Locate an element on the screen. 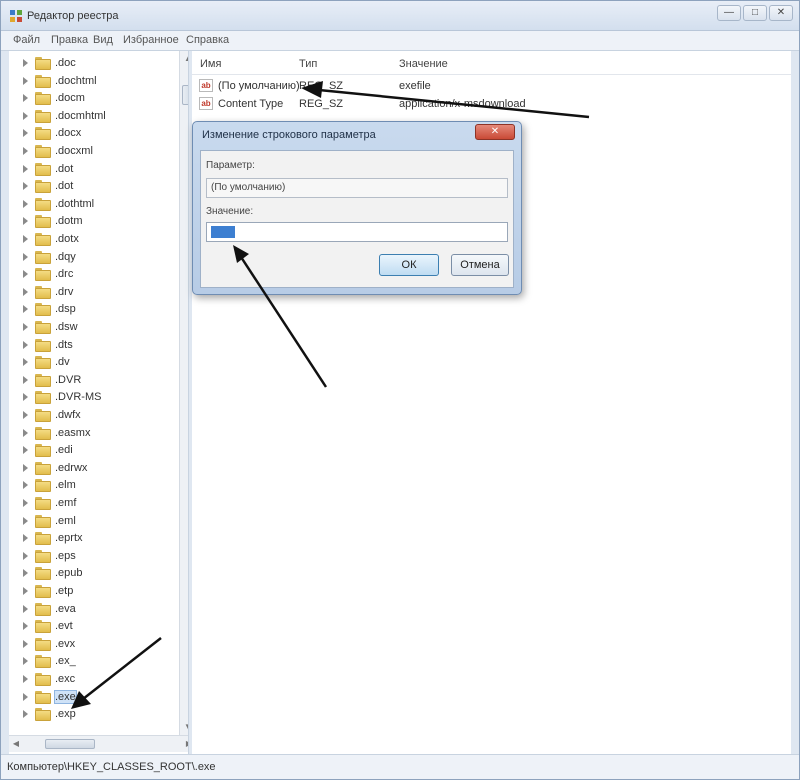 This screenshot has height=780, width=800. tree-item: .drc is located at coordinates (90, 274).